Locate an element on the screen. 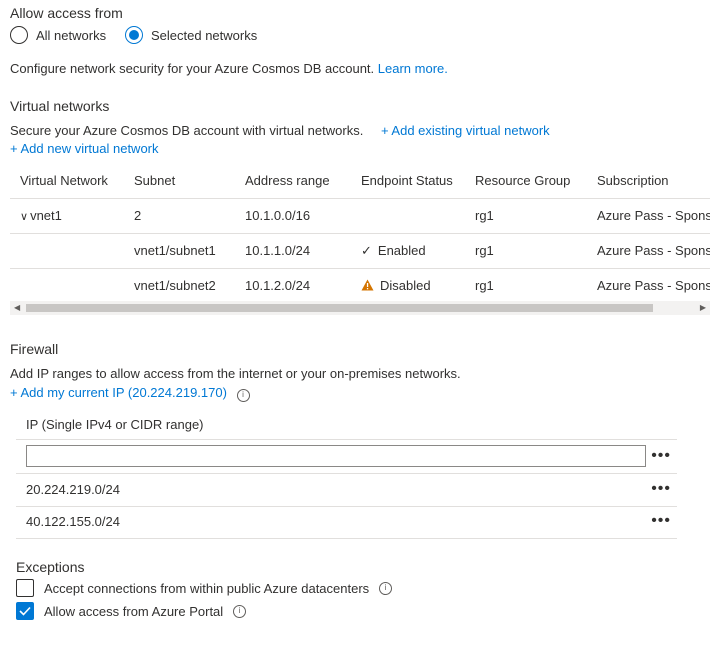 The width and height of the screenshot is (716, 645). divider is located at coordinates (346, 439).